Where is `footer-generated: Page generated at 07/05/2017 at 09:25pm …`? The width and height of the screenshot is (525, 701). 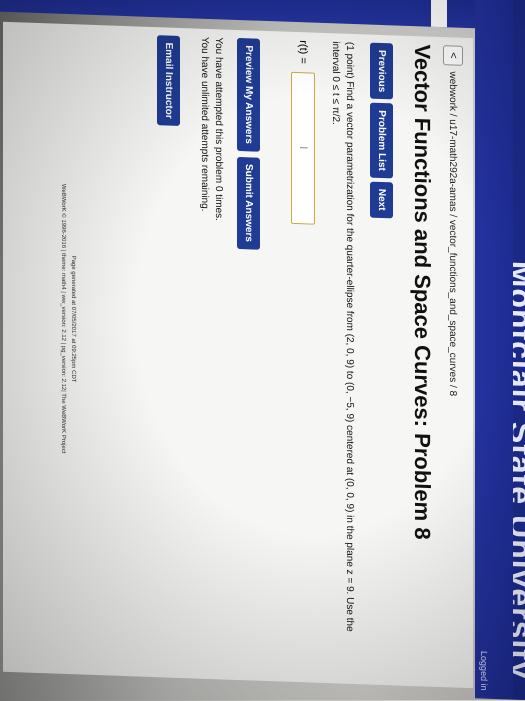
footer-generated: Page generated at 07/05/2017 at 09:25pm … is located at coordinates (73, 319).